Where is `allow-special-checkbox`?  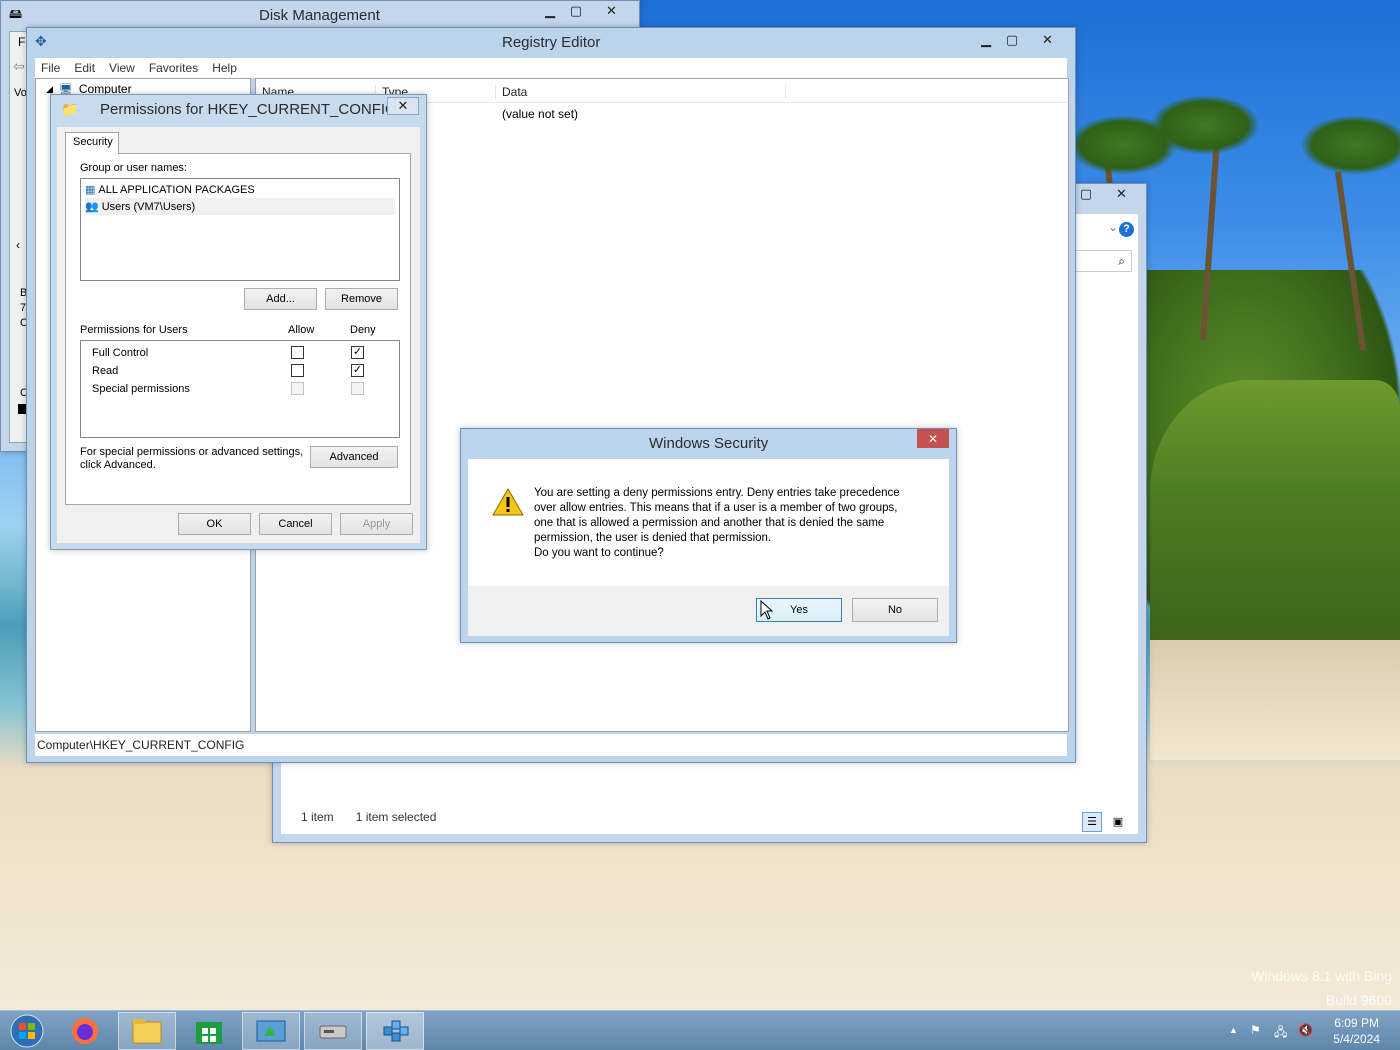
allow-special-checkbox is located at coordinates (297, 388).